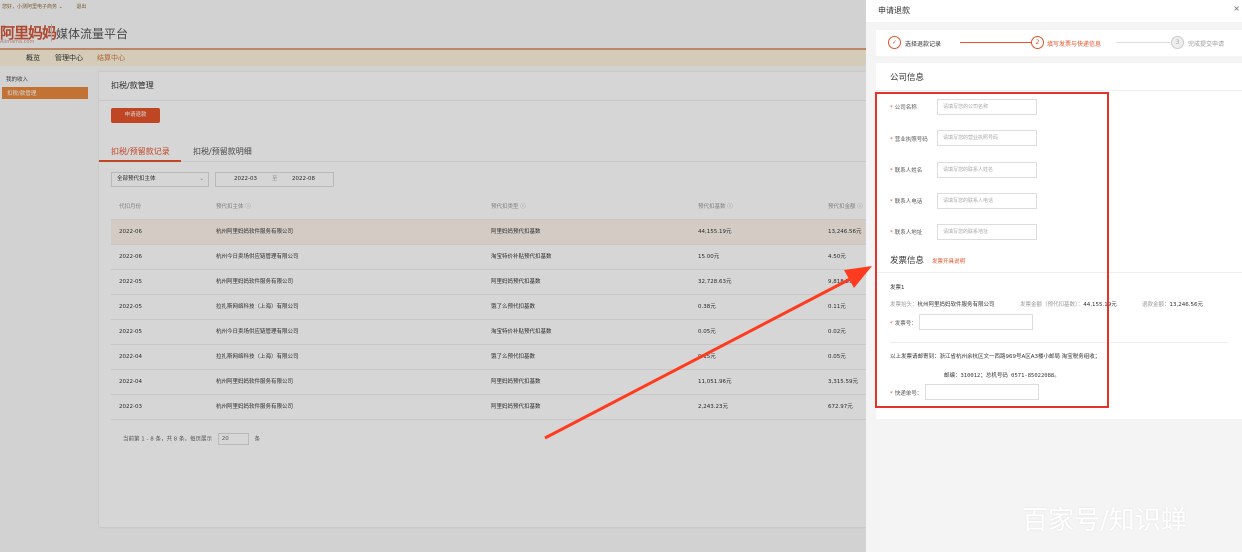 This screenshot has width=1242, height=552. What do you see at coordinates (1037, 42) in the screenshot?
I see `step-2-number: 2` at bounding box center [1037, 42].